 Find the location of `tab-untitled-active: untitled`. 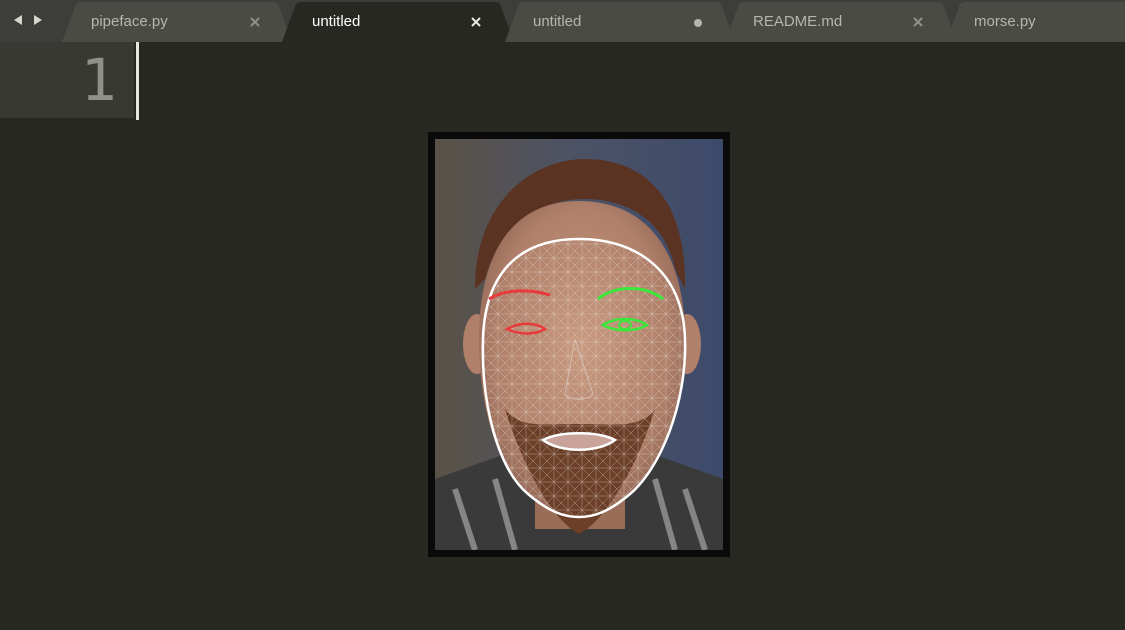

tab-untitled-active: untitled is located at coordinates (398, 22).